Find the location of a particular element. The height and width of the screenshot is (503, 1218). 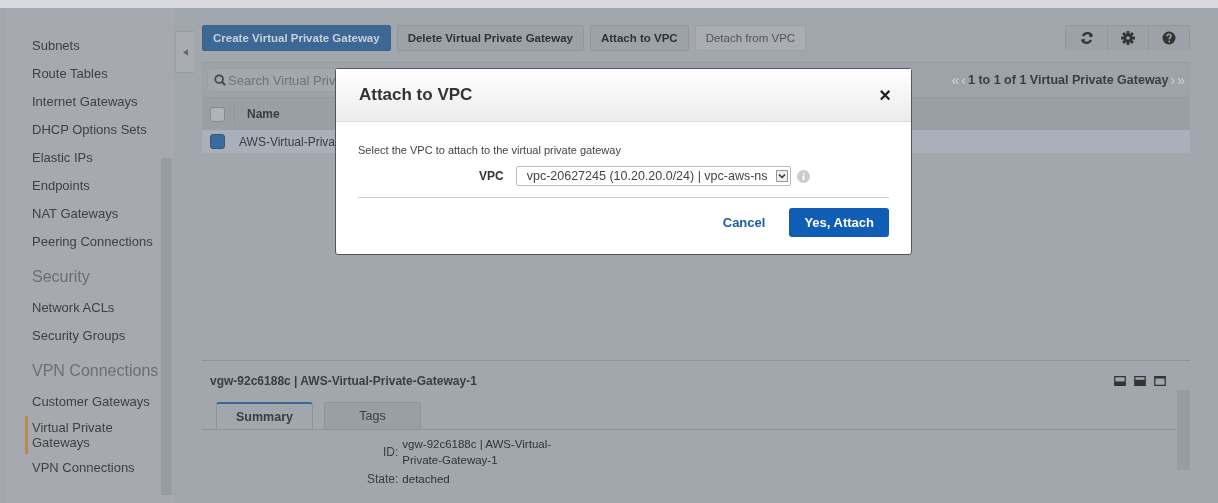

sidebar-item: Customer Gateways is located at coordinates (92, 402).